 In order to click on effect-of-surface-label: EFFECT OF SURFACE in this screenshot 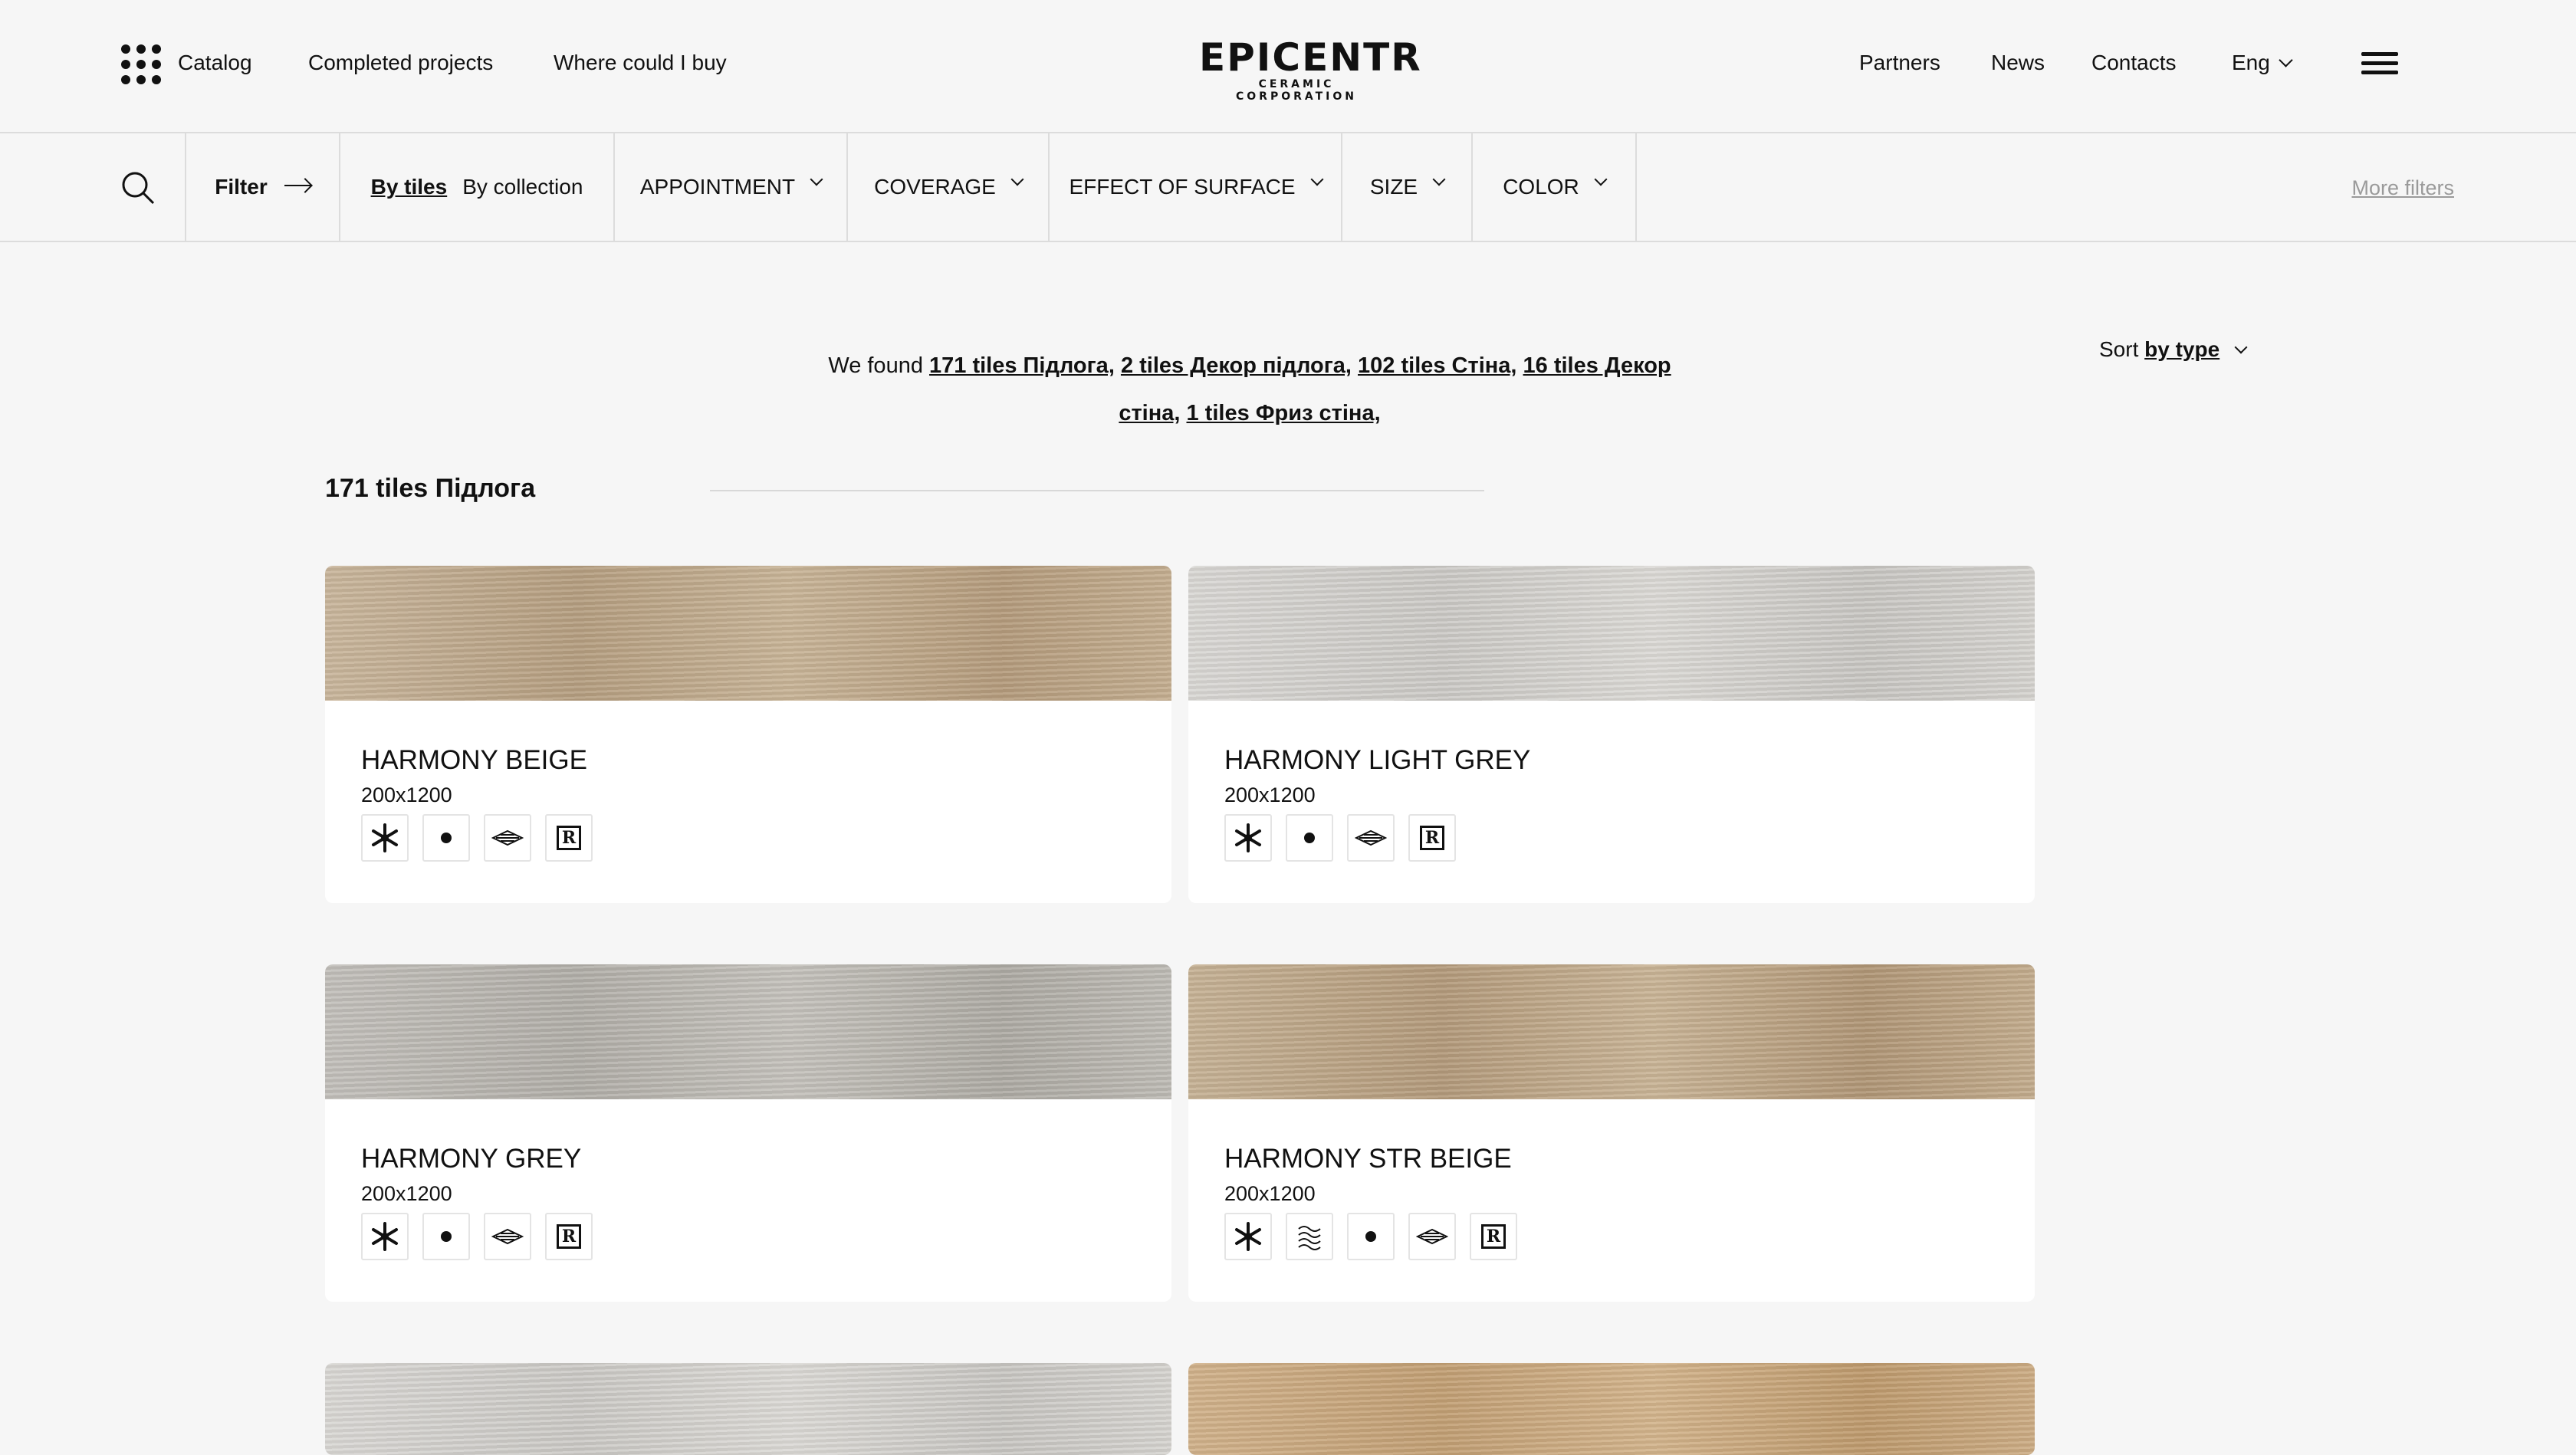, I will do `click(1182, 187)`.